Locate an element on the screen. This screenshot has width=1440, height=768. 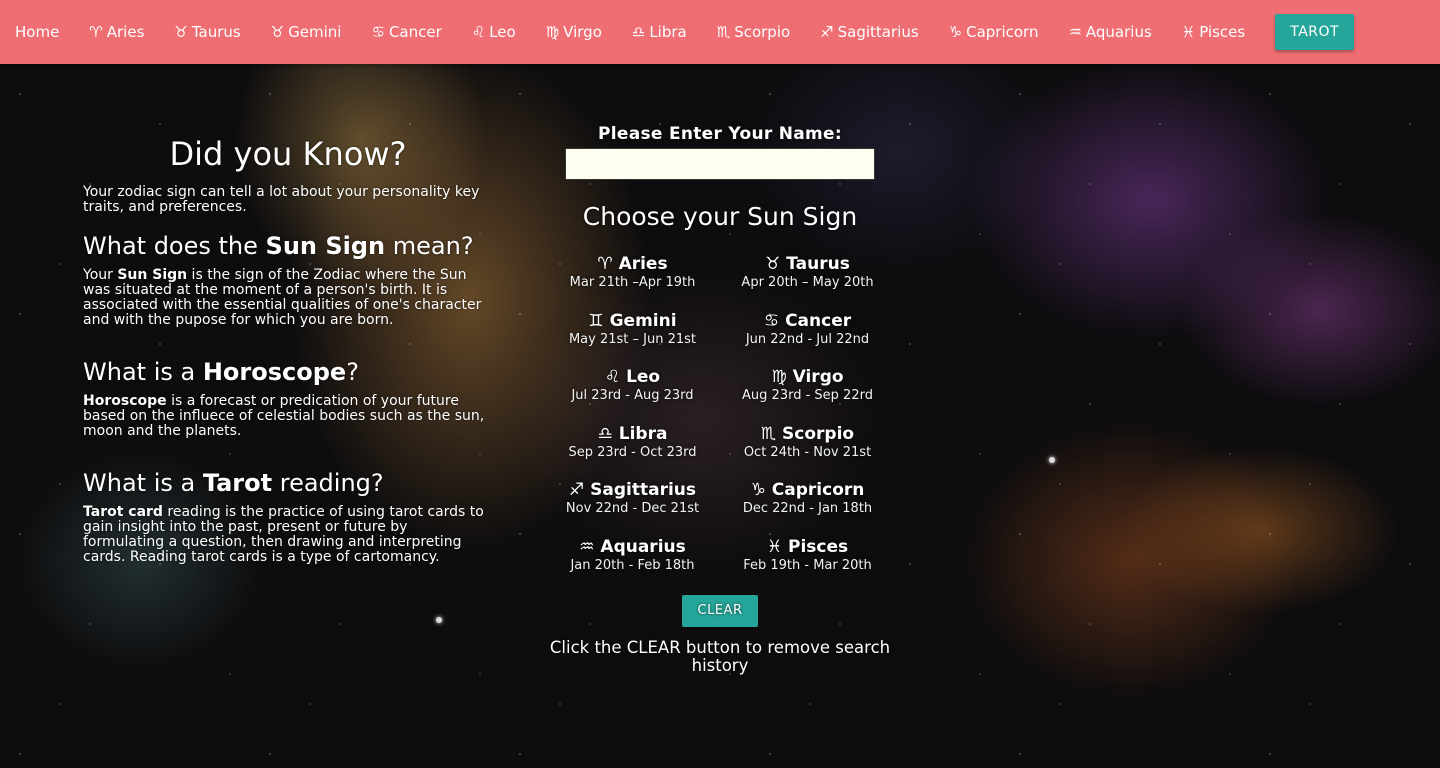
sign-dates: Oct 24th - Nov 21st is located at coordinates (807, 452).